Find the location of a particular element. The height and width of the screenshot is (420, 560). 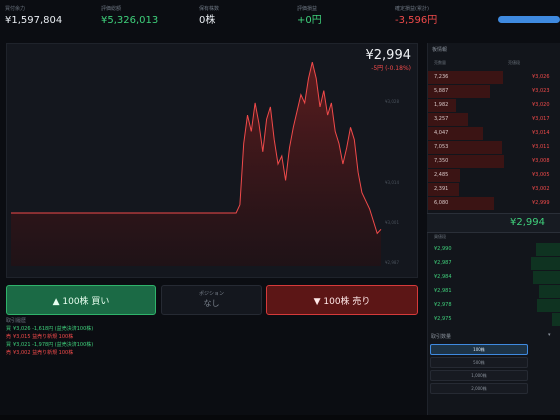

bid-price: ¥2,984 is located at coordinates (443, 277).